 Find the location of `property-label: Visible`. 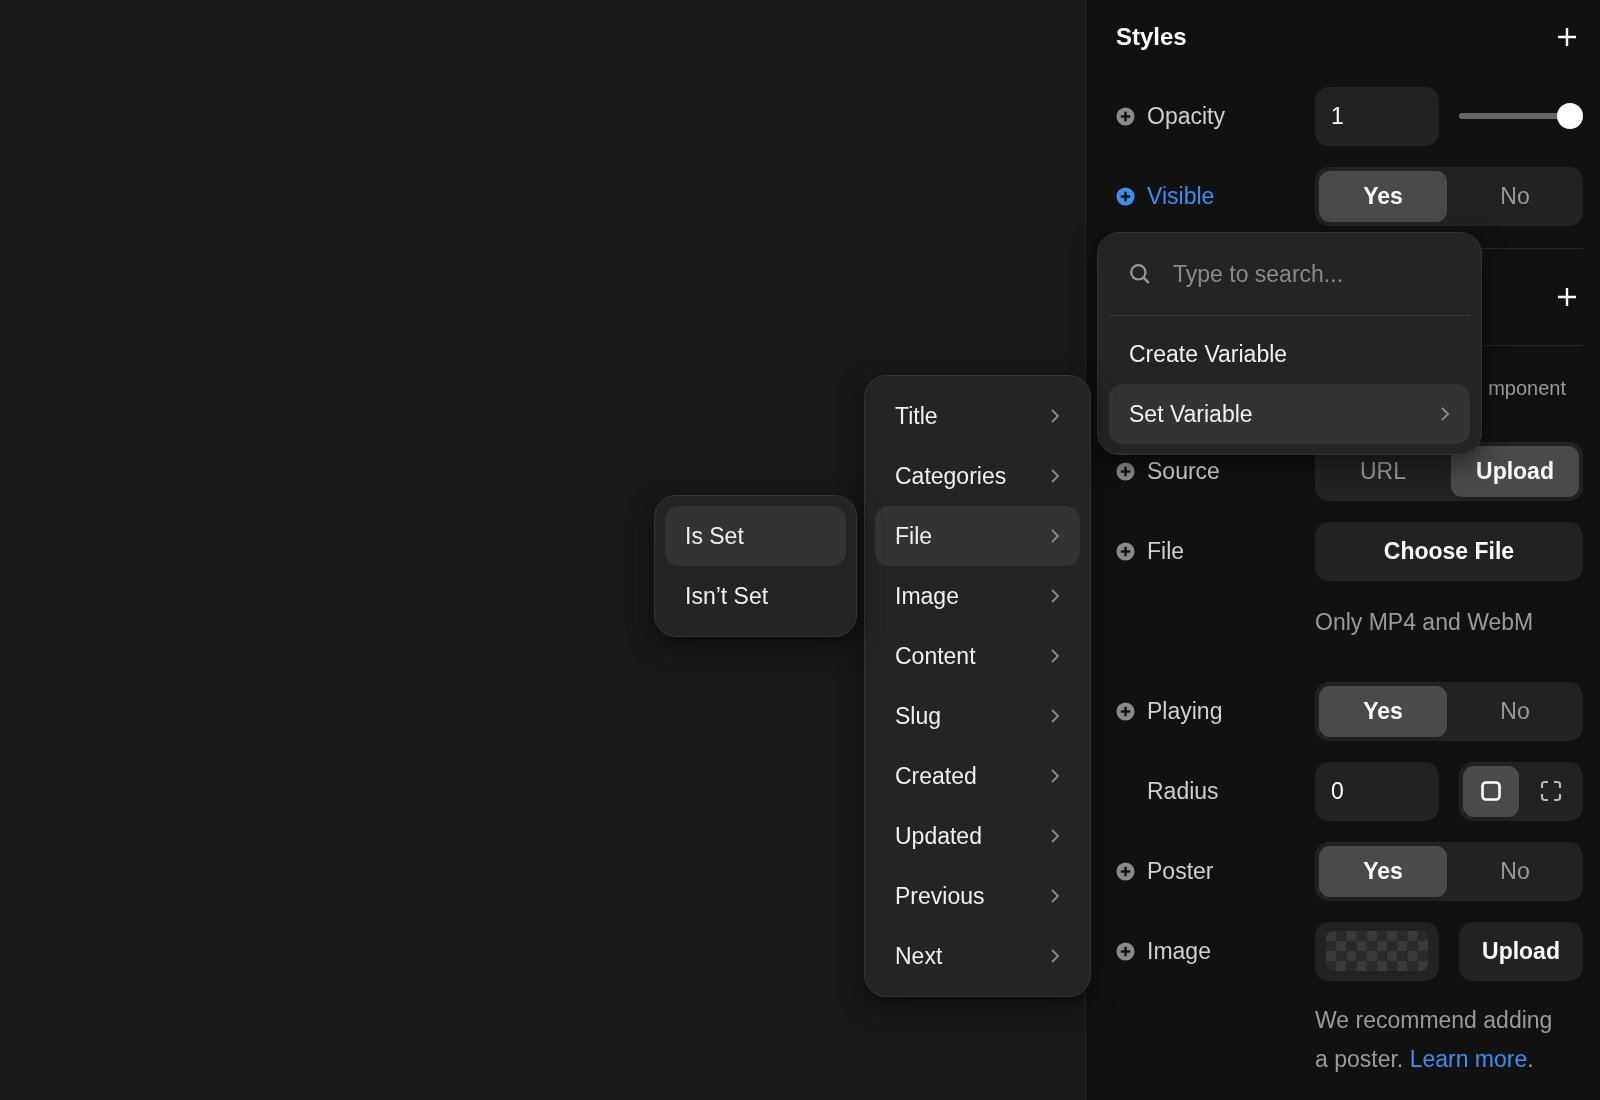

property-label: Visible is located at coordinates (1181, 196).